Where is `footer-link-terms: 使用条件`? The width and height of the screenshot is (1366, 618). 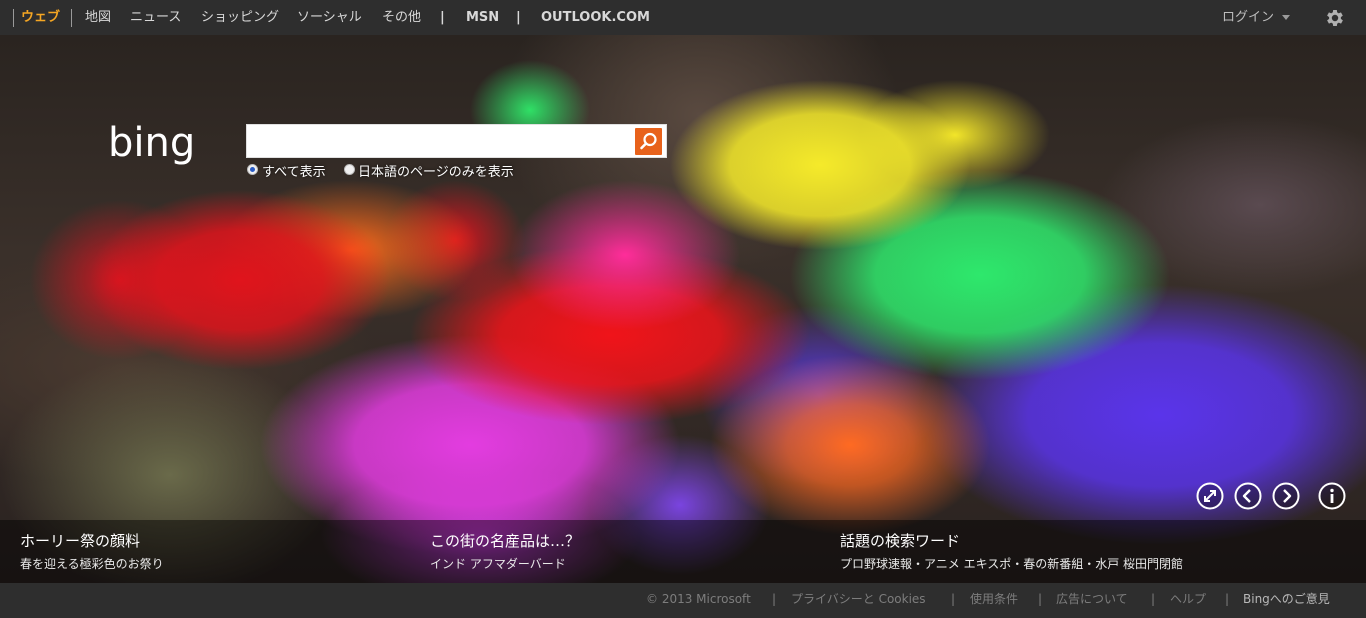 footer-link-terms: 使用条件 is located at coordinates (994, 599).